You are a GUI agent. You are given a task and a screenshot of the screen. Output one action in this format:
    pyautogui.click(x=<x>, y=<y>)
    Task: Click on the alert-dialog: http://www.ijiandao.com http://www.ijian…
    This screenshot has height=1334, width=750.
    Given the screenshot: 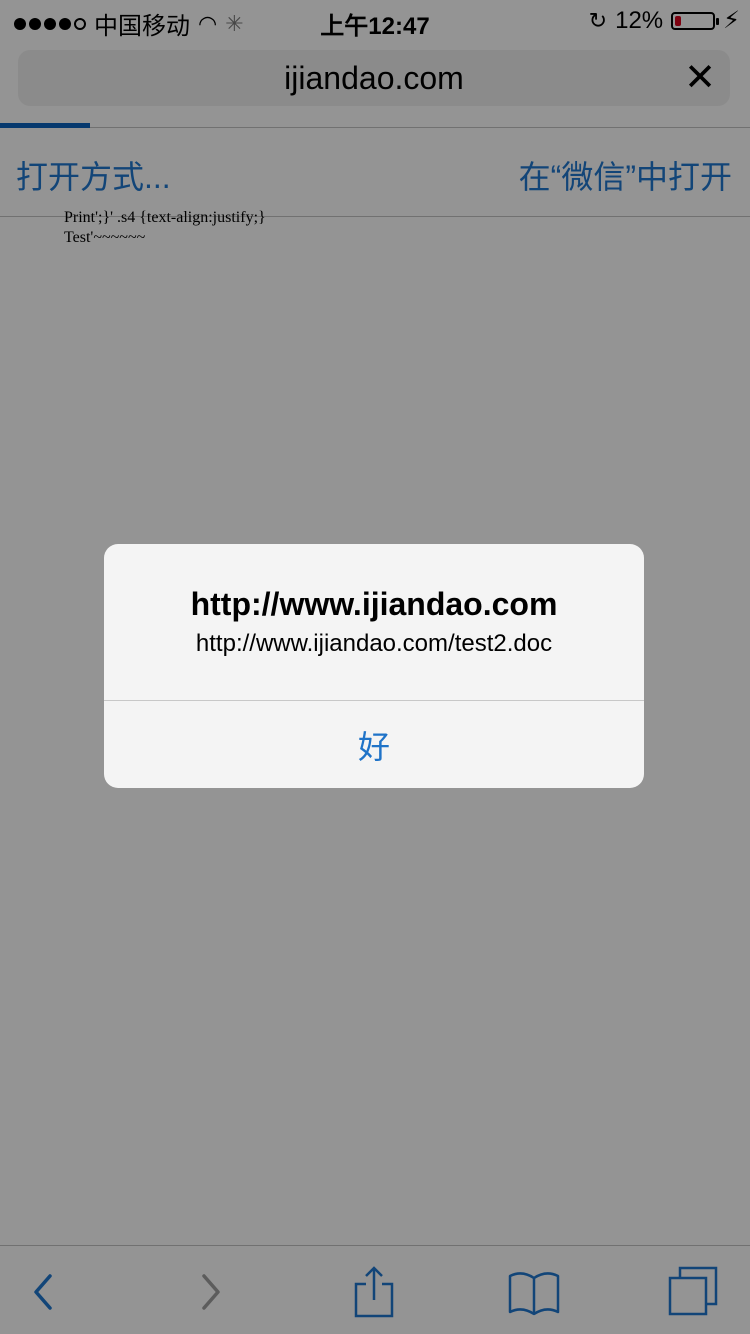 What is the action you would take?
    pyautogui.click(x=374, y=666)
    